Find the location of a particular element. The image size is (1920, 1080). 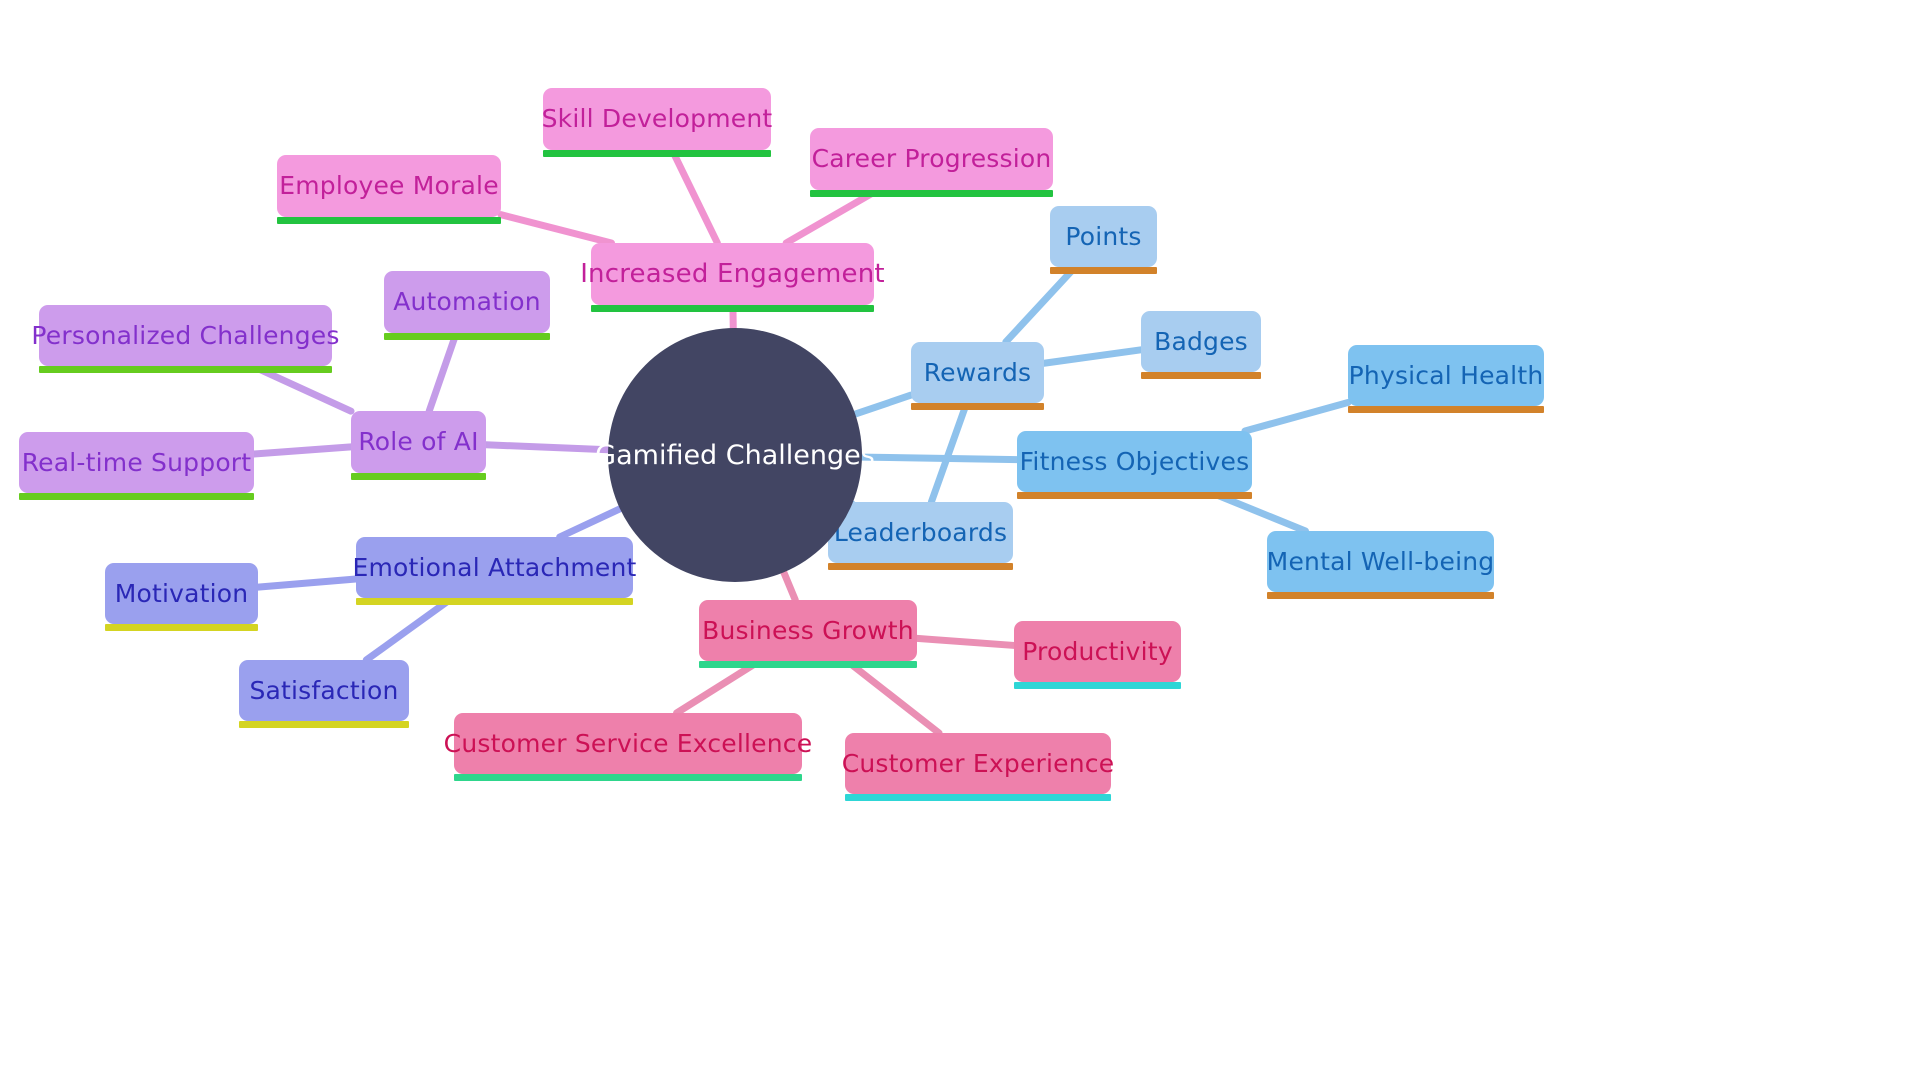

node-label-emotional_attachment: Emotional Attachment is located at coordinates (494, 567).